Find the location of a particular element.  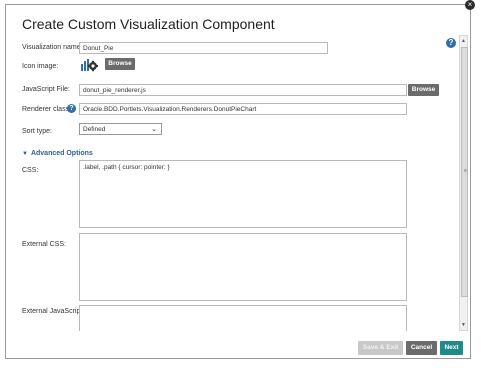

css-label: CSS: is located at coordinates (30, 170).